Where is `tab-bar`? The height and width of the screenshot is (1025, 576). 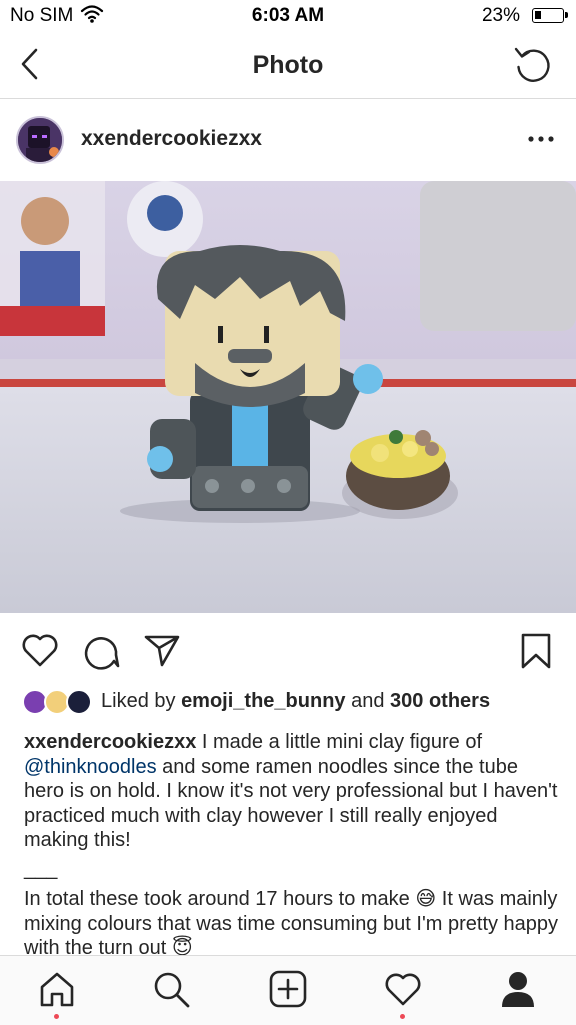 tab-bar is located at coordinates (288, 990).